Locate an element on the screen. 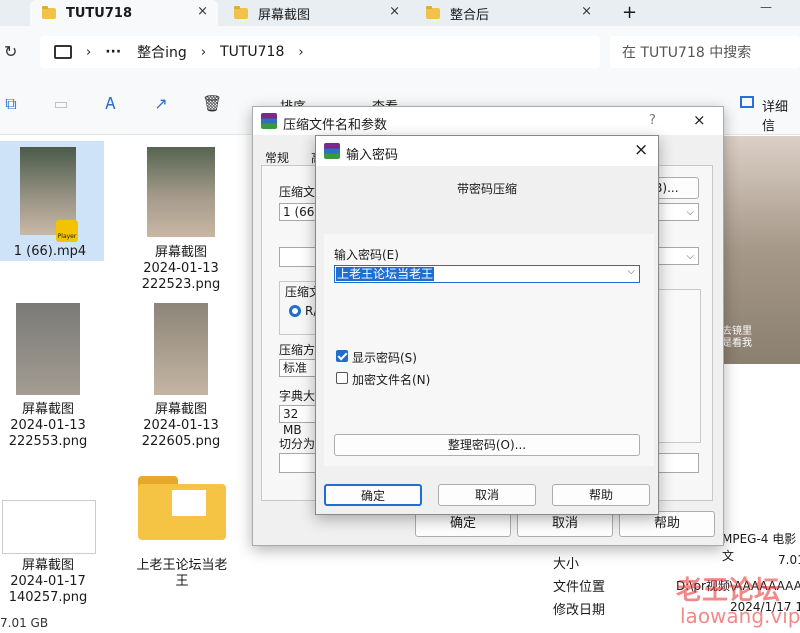 Image resolution: width=800 pixels, height=633 pixels. folder-large-icon is located at coordinates (182, 508).